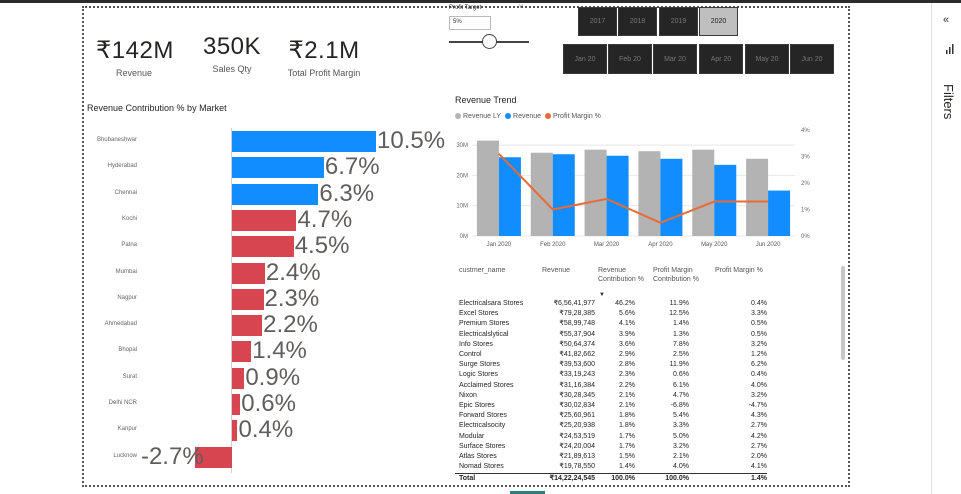  What do you see at coordinates (462, 146) in the screenshot?
I see `y-tick-label: 30M` at bounding box center [462, 146].